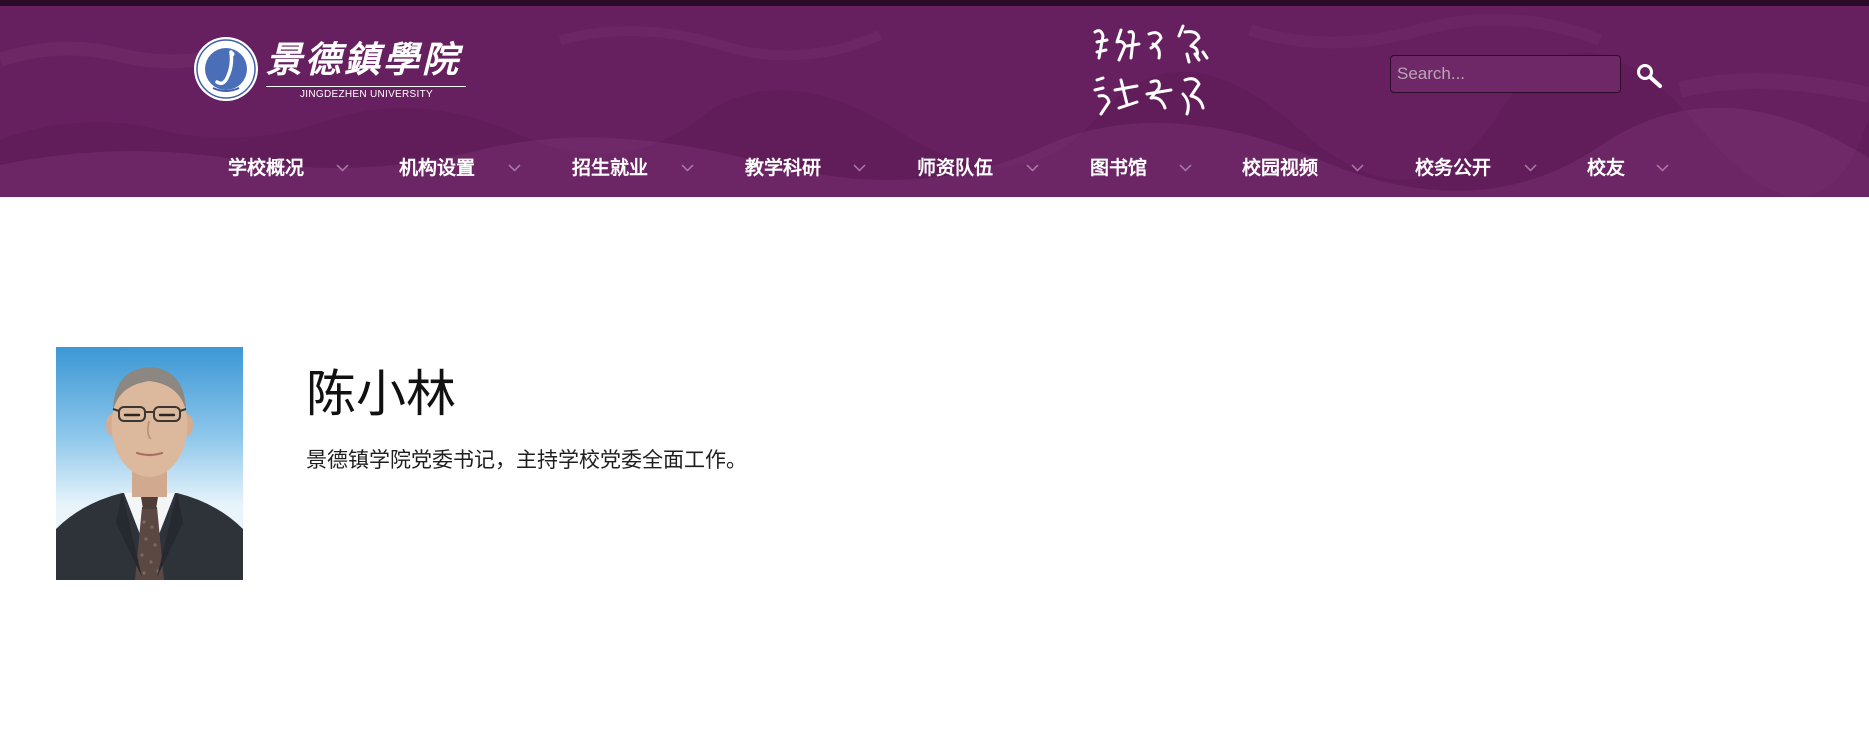 Image resolution: width=1869 pixels, height=749 pixels. I want to click on profile-title: 景德镇学院党委书记，主持学校党委全面工作。, so click(526, 460).